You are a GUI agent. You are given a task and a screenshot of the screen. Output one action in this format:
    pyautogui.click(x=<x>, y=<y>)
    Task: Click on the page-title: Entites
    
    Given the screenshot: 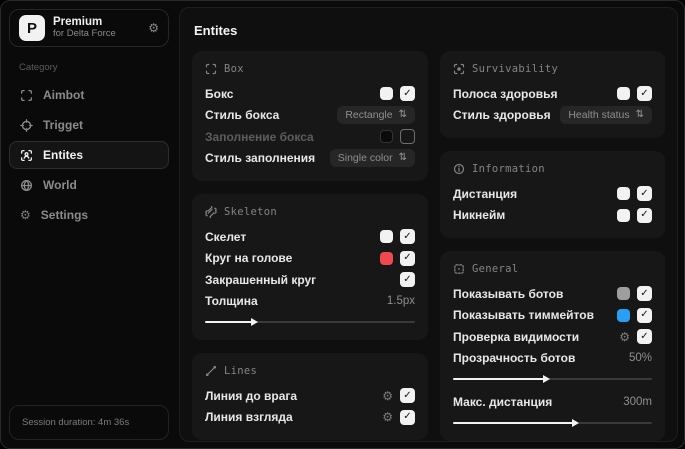 What is the action you would take?
    pyautogui.click(x=216, y=30)
    